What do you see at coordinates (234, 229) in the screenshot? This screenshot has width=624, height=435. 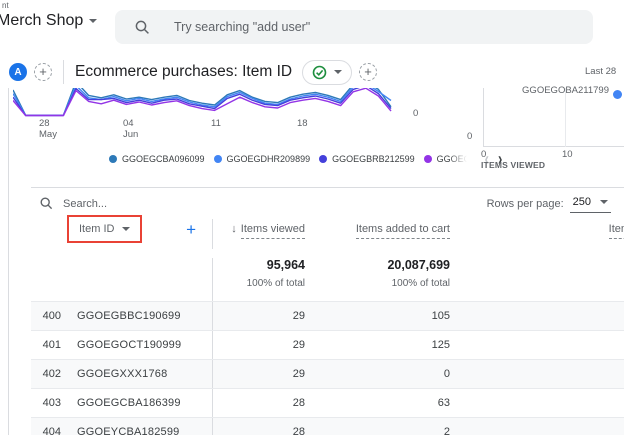 I see `sort-desc-icon: ↓` at bounding box center [234, 229].